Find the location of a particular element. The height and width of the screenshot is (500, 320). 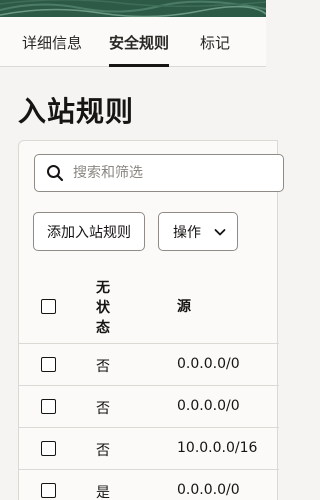

search-icon is located at coordinates (55, 173).